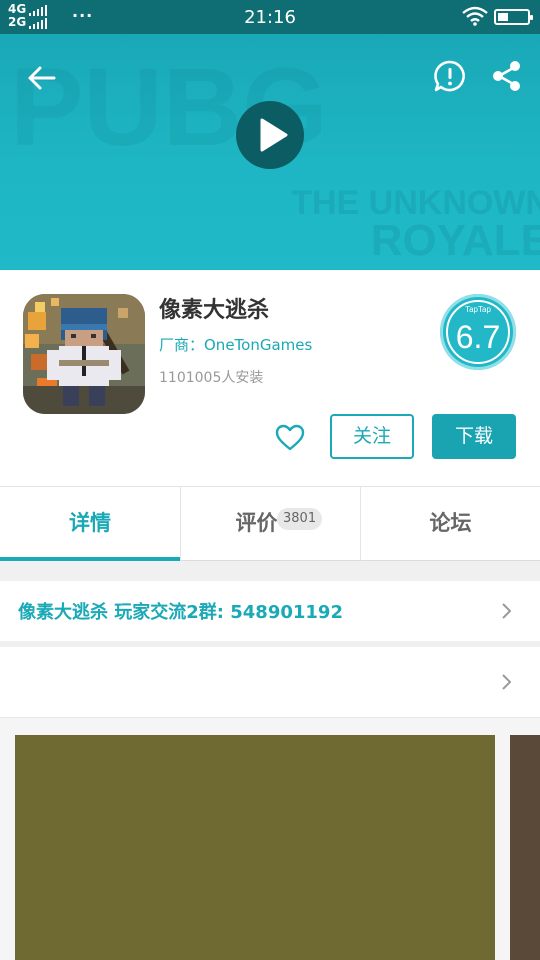  I want to click on tab-forum: 论坛, so click(450, 524).